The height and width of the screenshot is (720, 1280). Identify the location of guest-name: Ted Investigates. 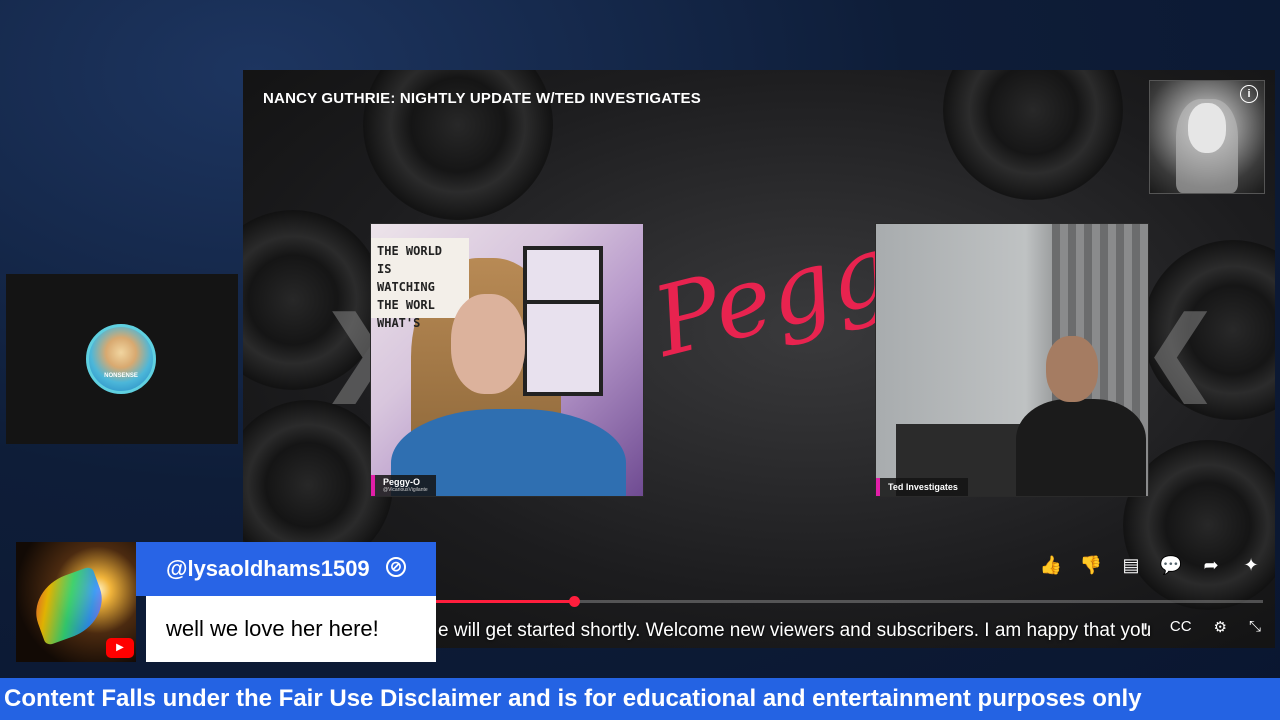
(923, 487).